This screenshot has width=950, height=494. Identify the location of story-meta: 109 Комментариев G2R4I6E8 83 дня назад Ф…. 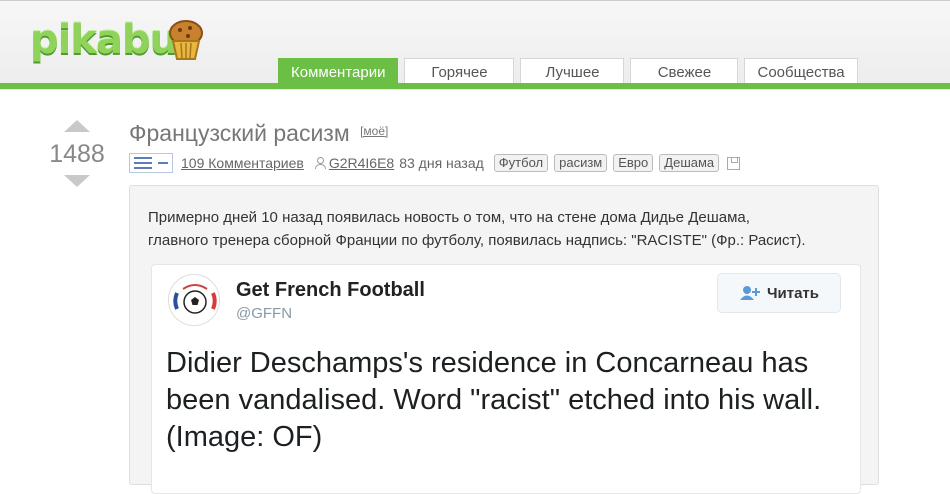
(435, 163).